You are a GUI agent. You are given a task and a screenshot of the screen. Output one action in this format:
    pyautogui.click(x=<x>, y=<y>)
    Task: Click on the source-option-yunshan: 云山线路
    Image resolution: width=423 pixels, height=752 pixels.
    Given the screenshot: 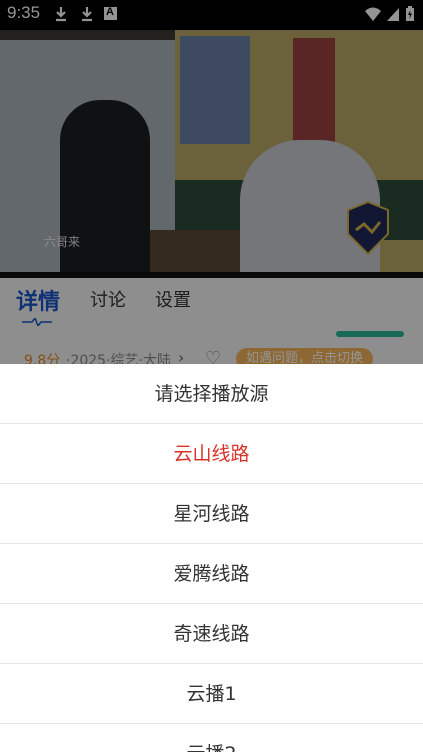 What is the action you would take?
    pyautogui.click(x=211, y=454)
    